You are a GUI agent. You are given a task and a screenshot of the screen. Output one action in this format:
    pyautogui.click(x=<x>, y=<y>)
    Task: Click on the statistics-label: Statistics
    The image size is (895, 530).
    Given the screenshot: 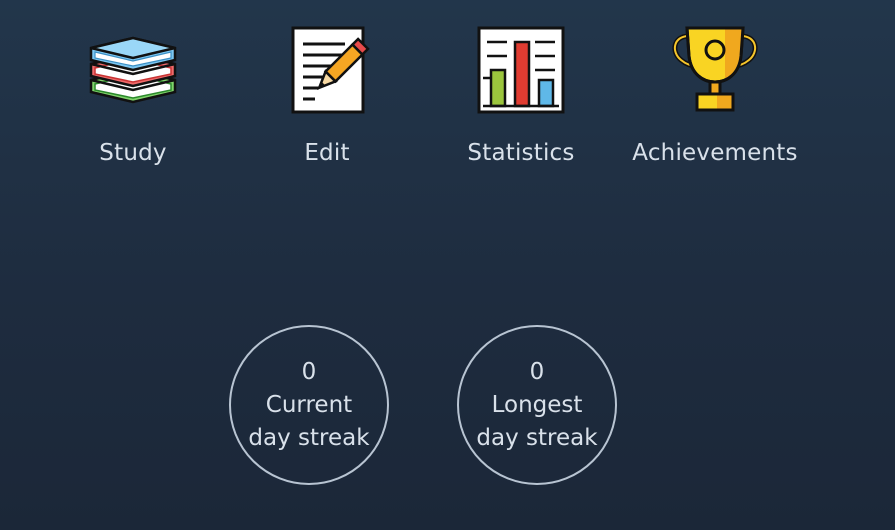 What is the action you would take?
    pyautogui.click(x=521, y=153)
    